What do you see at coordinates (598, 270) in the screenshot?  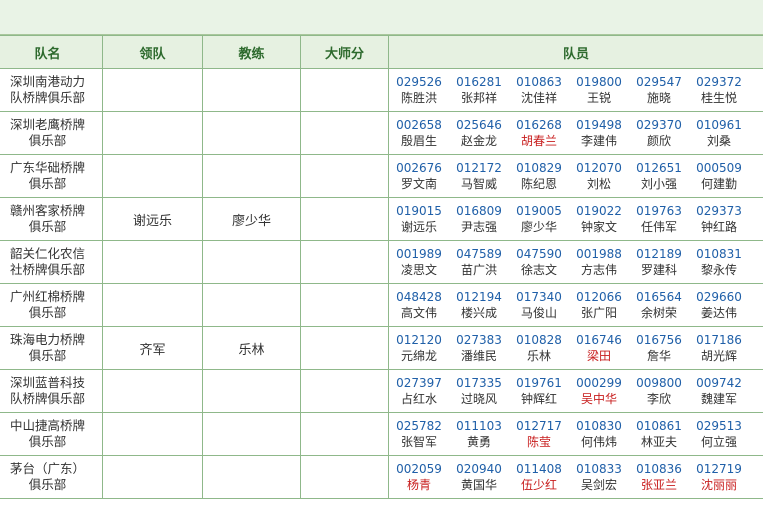 I see `member-name: 方志伟` at bounding box center [598, 270].